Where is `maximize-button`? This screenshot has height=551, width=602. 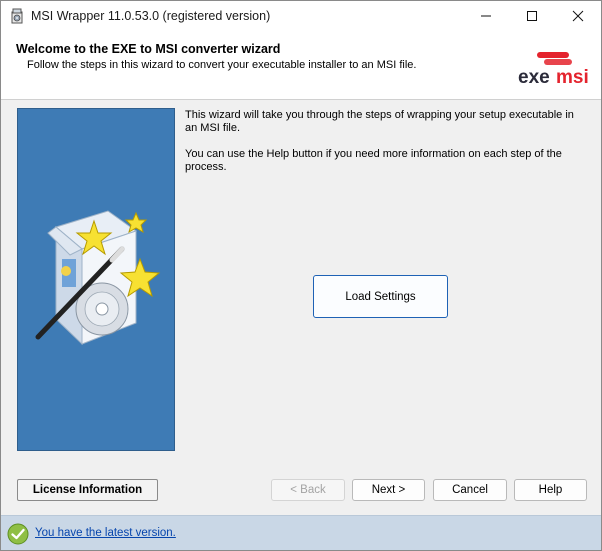 maximize-button is located at coordinates (532, 16).